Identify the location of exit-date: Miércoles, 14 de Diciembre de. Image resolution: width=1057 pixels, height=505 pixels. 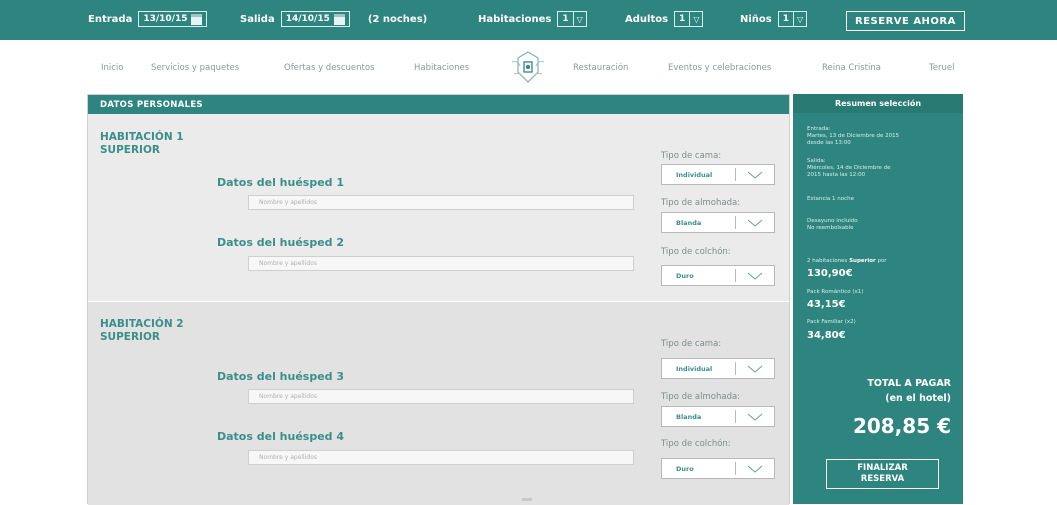
(849, 168).